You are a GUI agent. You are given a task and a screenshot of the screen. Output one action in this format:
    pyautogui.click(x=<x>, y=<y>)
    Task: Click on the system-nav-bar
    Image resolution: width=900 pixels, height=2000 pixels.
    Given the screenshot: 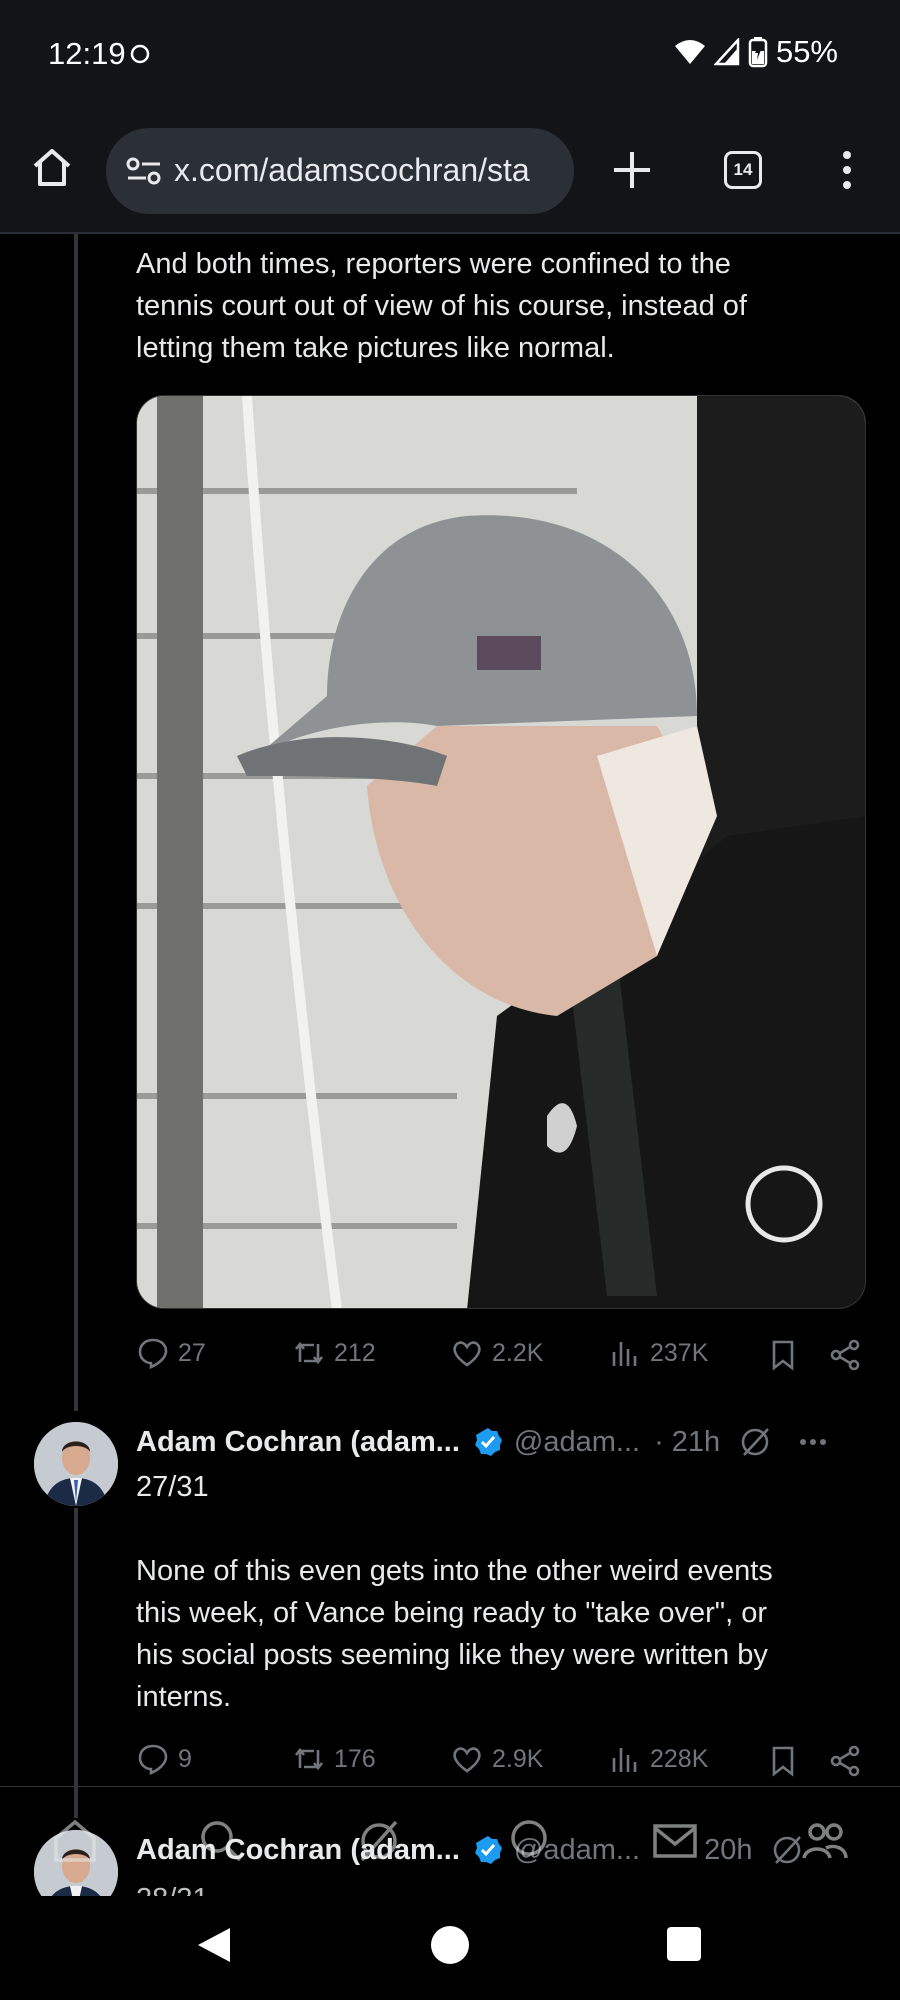 What is the action you would take?
    pyautogui.click(x=450, y=1948)
    